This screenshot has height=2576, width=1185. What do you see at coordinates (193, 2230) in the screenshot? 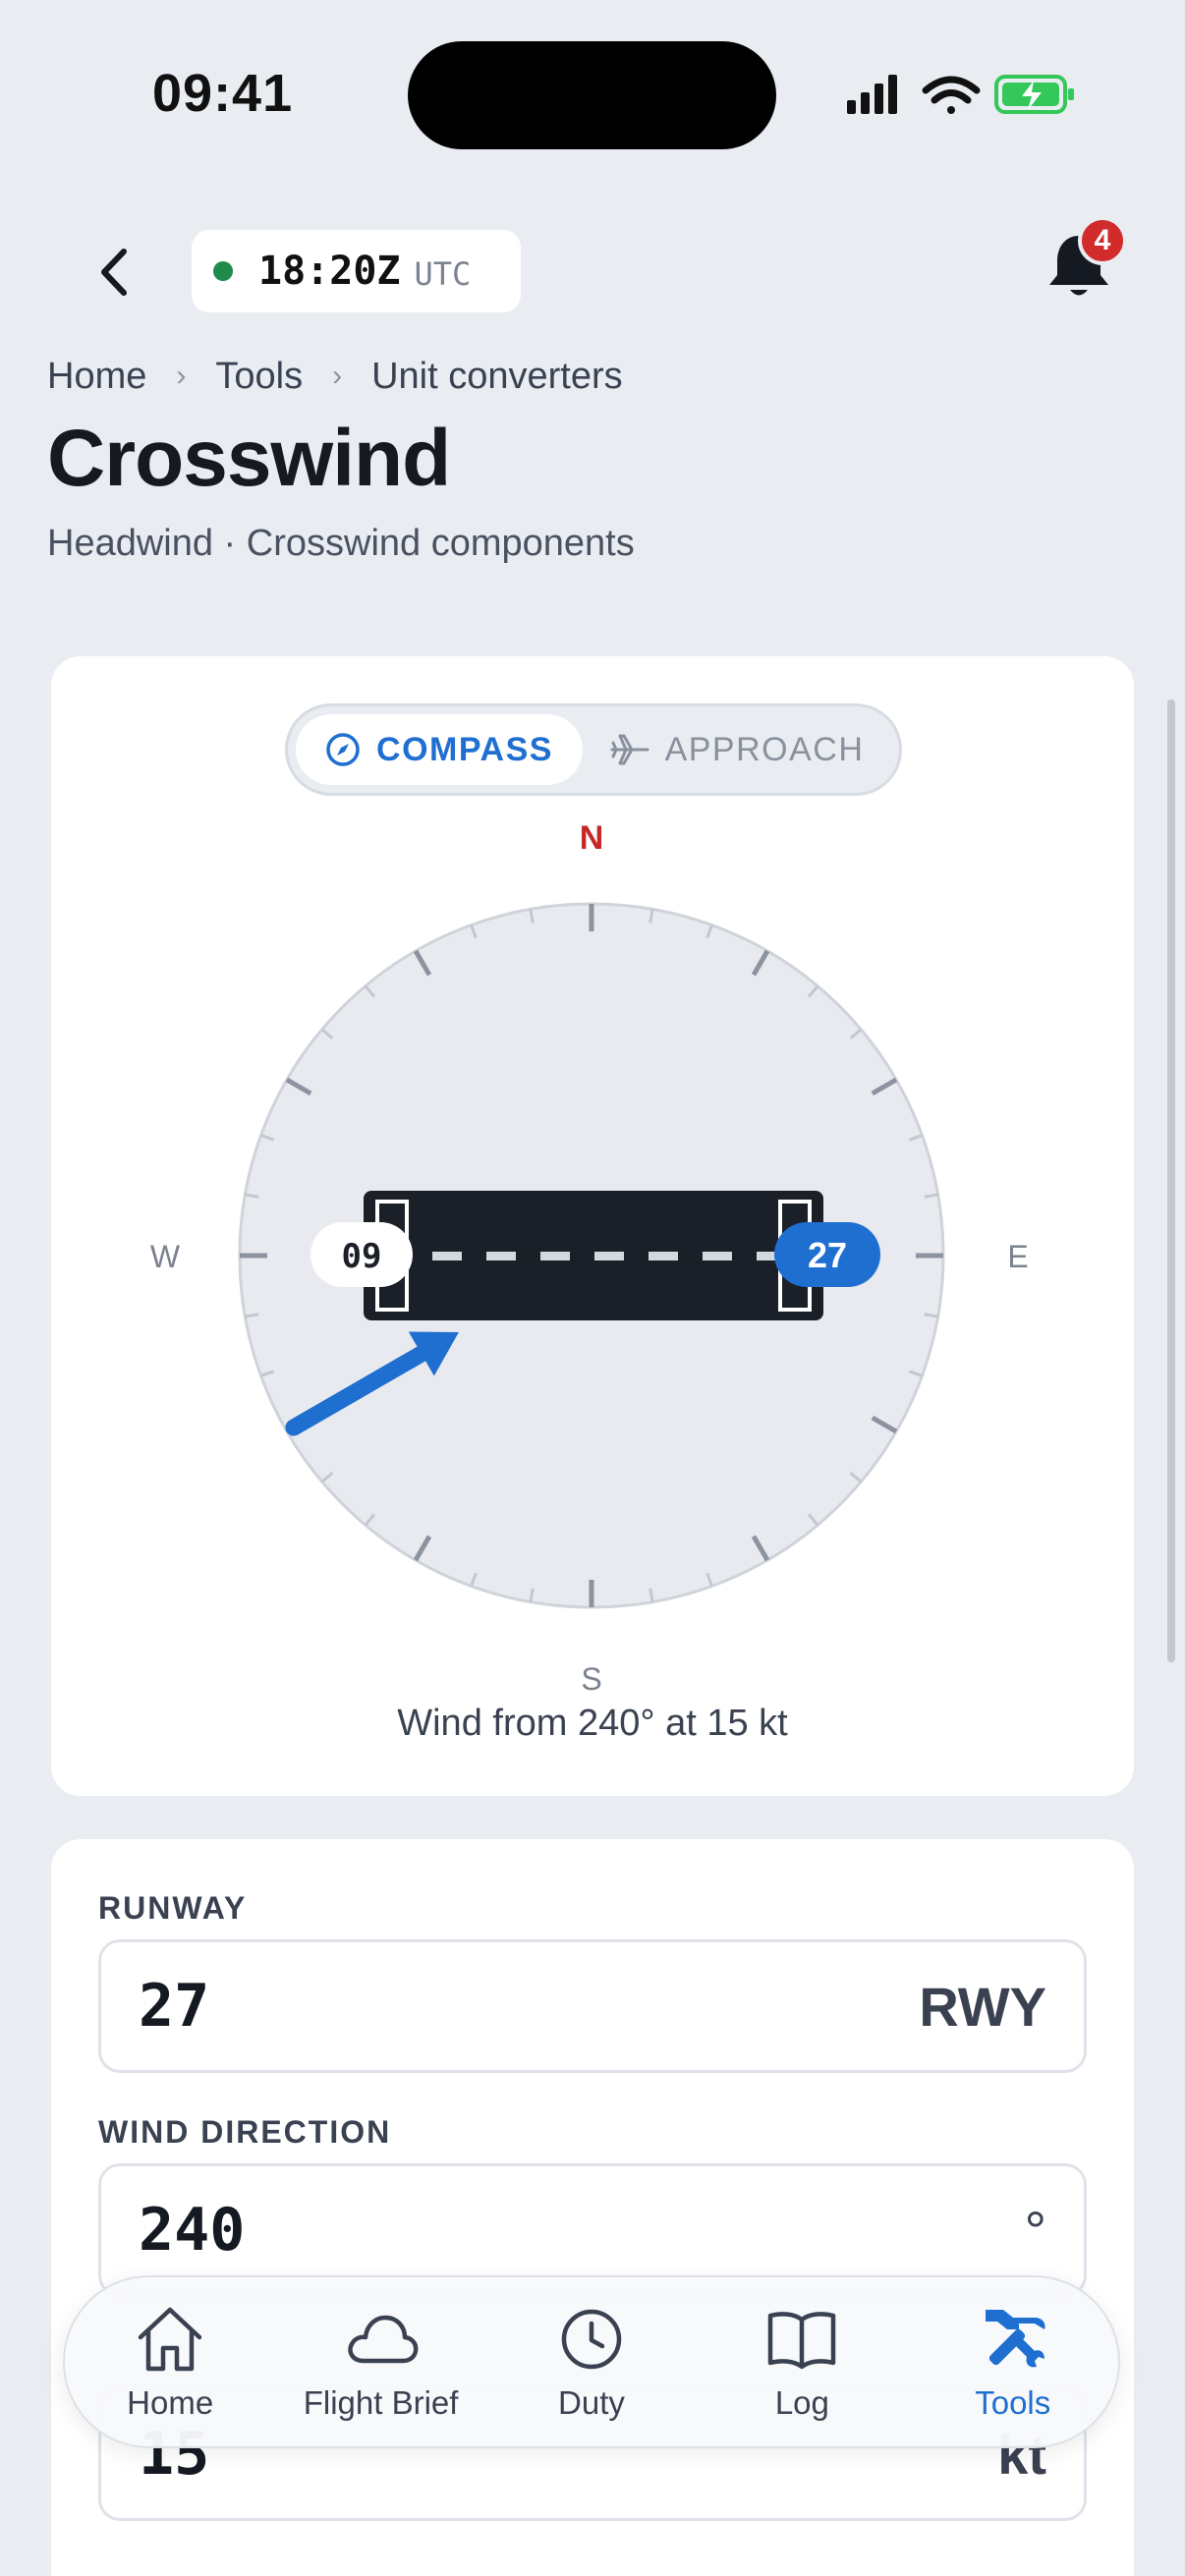
I see `wind-direction-value: 240` at bounding box center [193, 2230].